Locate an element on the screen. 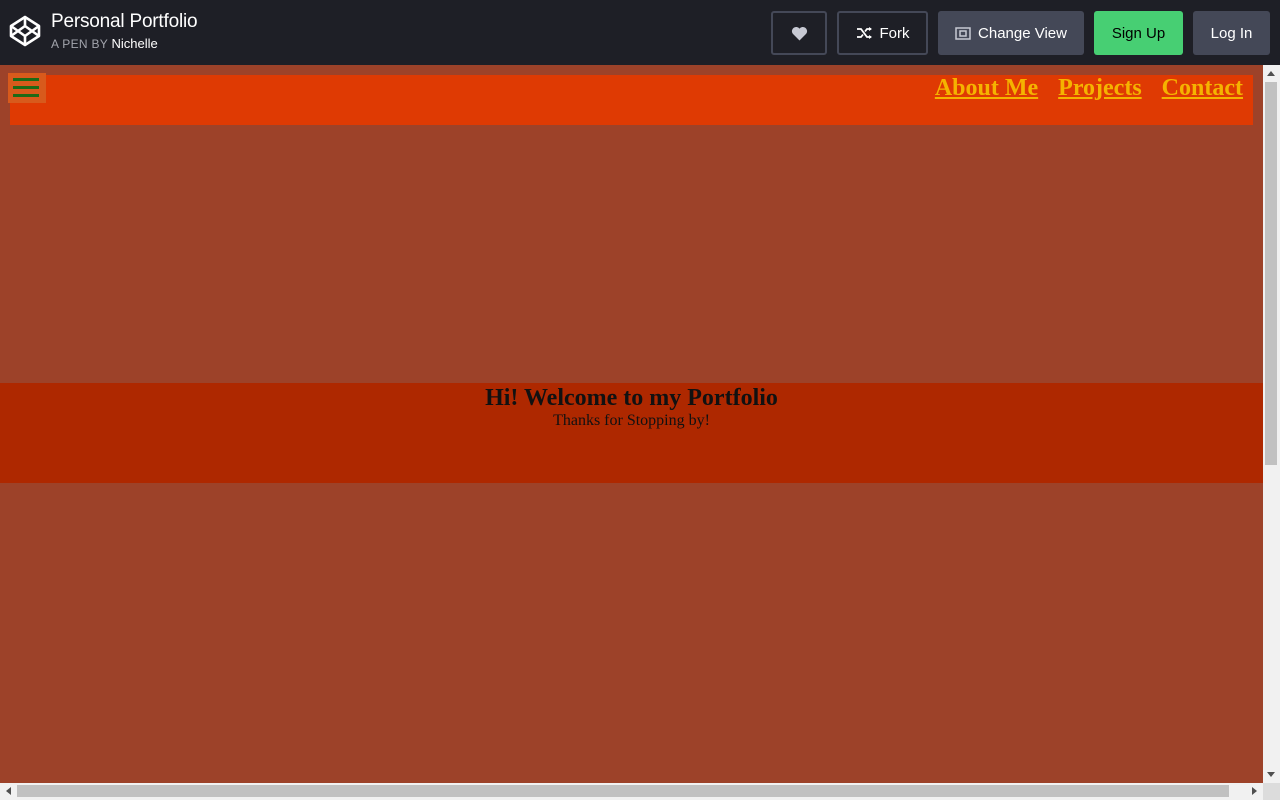 This screenshot has width=1280, height=800. pen-byline: A PEN BY Nichelle is located at coordinates (104, 43).